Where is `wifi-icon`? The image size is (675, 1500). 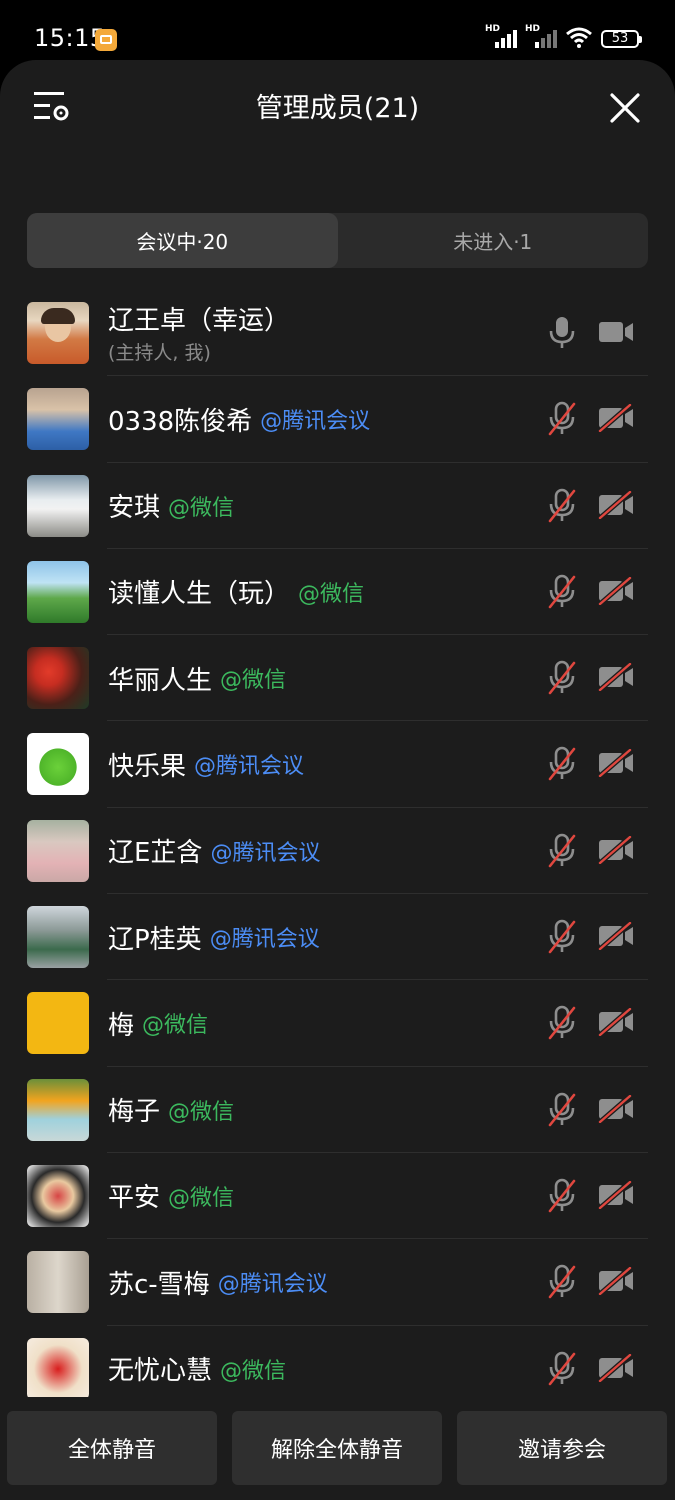 wifi-icon is located at coordinates (579, 37).